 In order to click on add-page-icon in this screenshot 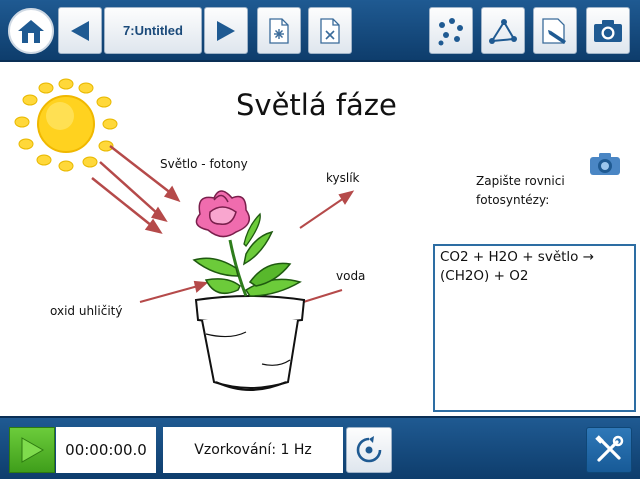, I will do `click(279, 30)`.